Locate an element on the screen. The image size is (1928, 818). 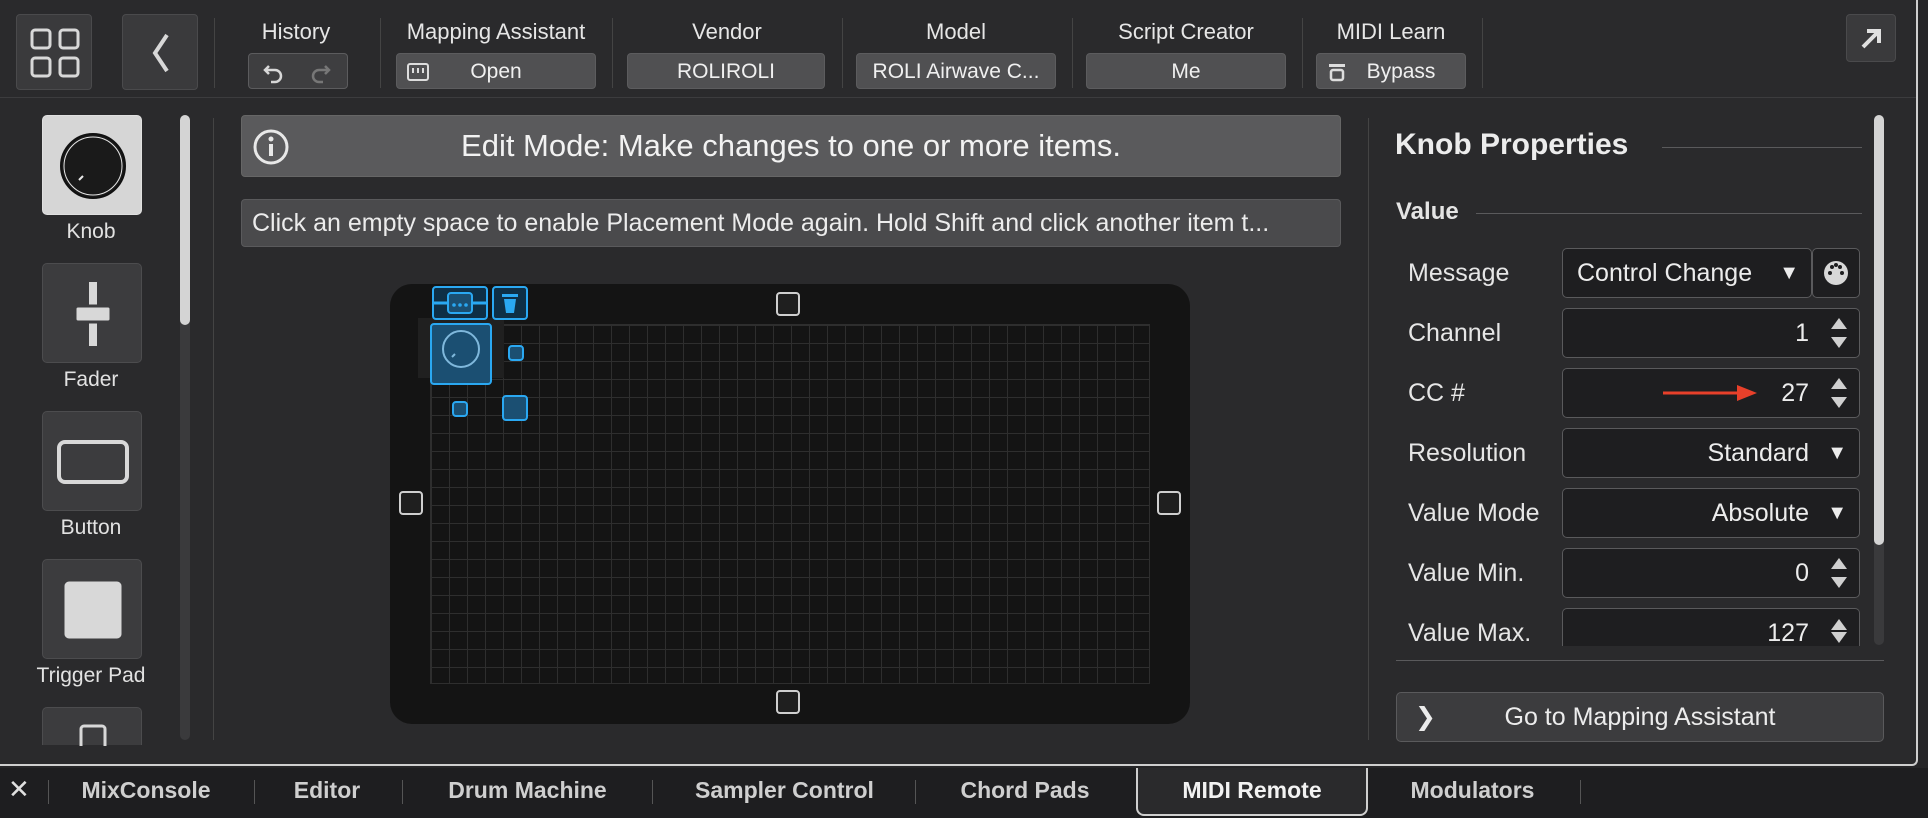
palette-button-label: Button is located at coordinates (91, 527).